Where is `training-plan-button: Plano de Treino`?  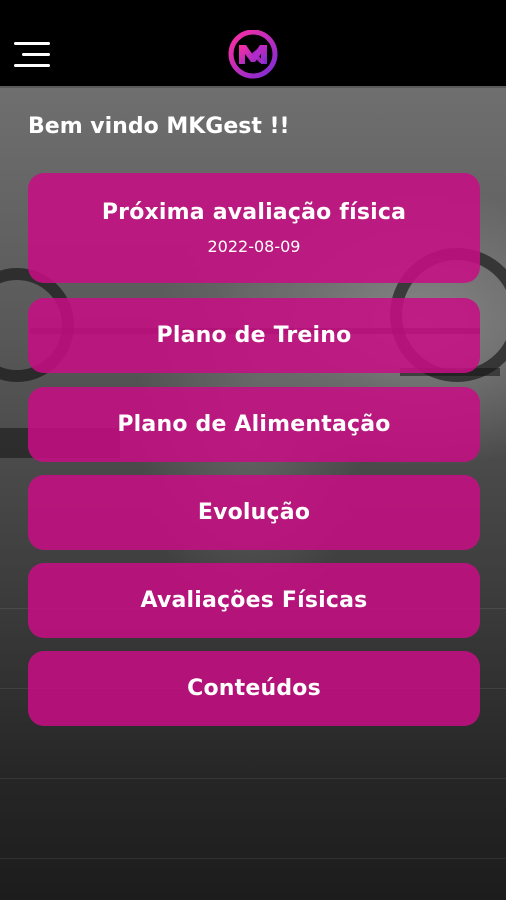
training-plan-button: Plano de Treino is located at coordinates (254, 335).